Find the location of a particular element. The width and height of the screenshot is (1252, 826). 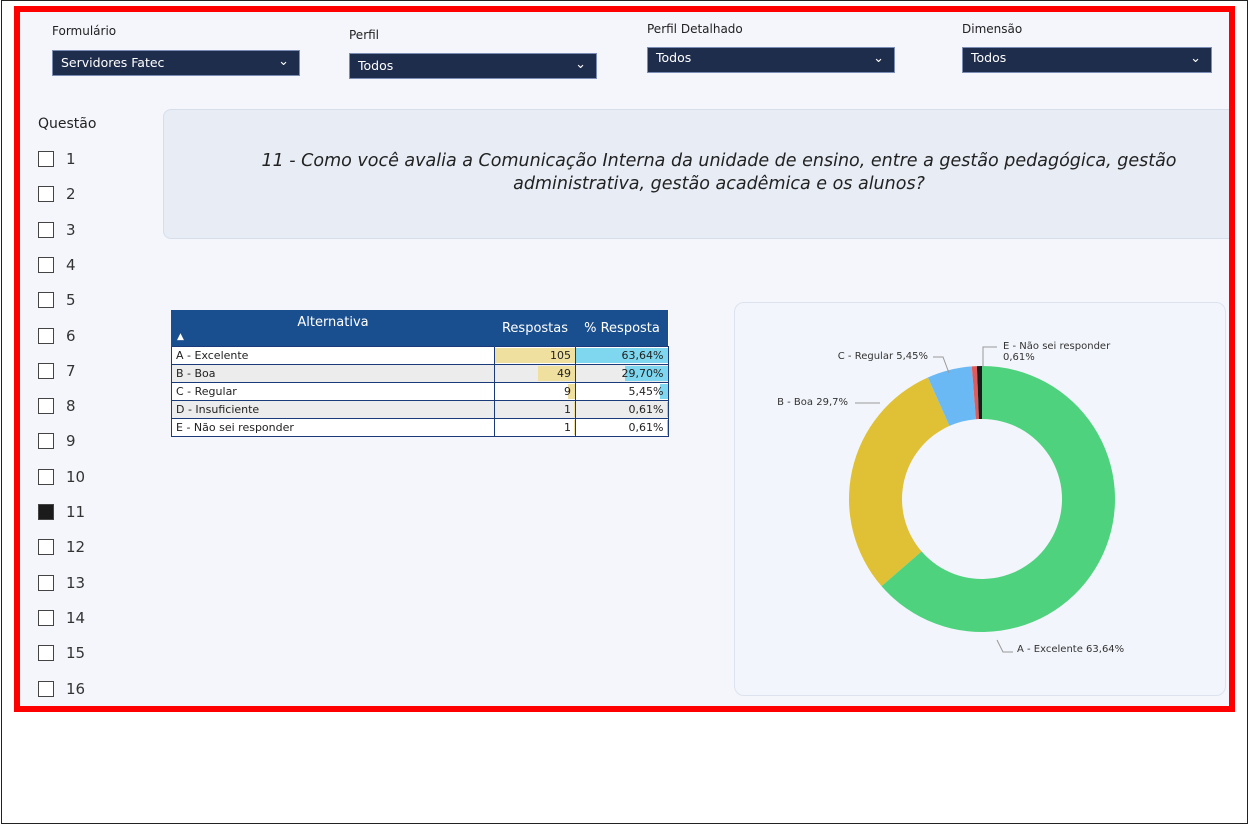

question-option-9: 9 is located at coordinates (57, 441).